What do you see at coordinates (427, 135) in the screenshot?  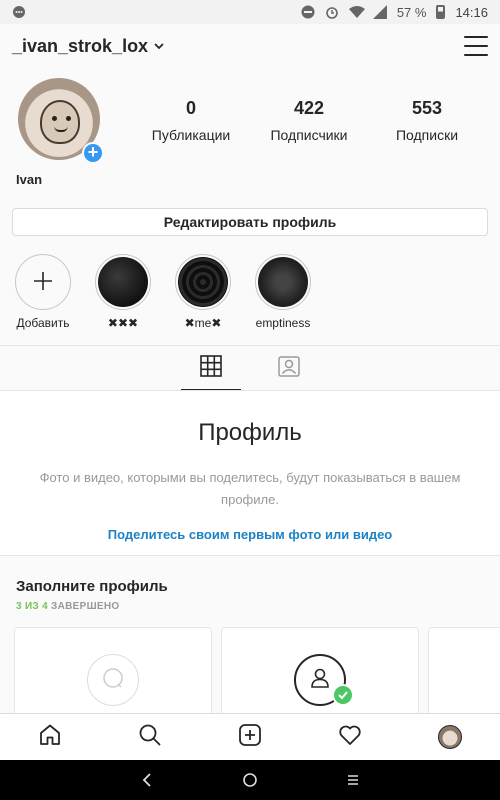 I see `stat-label: Подписки` at bounding box center [427, 135].